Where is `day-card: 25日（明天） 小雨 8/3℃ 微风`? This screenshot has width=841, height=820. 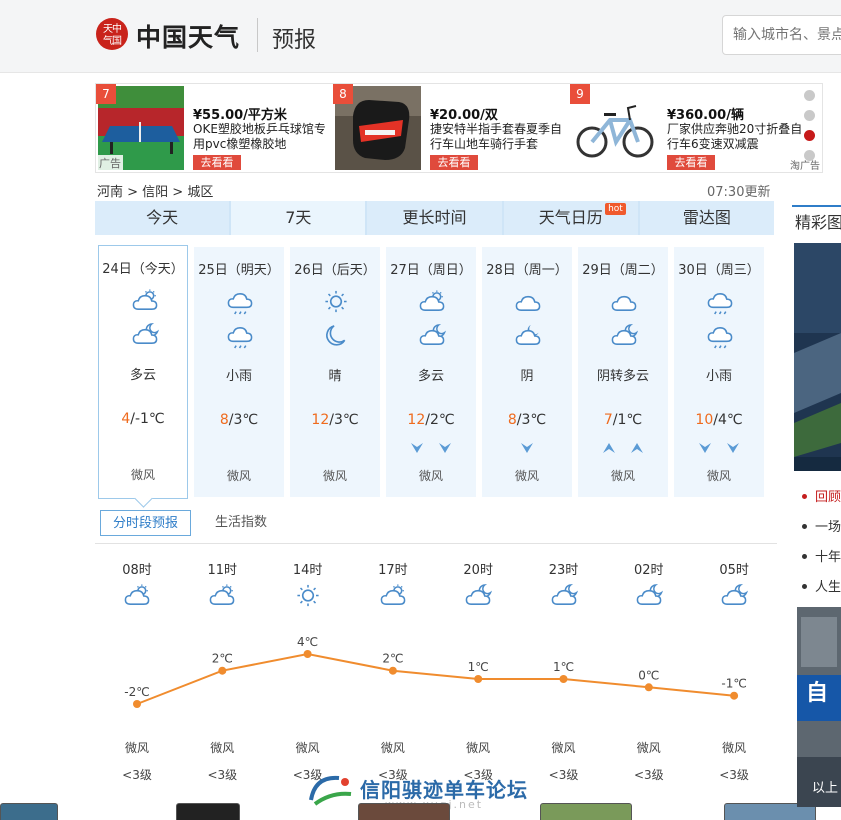
day-card: 25日（明天） 小雨 8/3℃ 微风 is located at coordinates (239, 372).